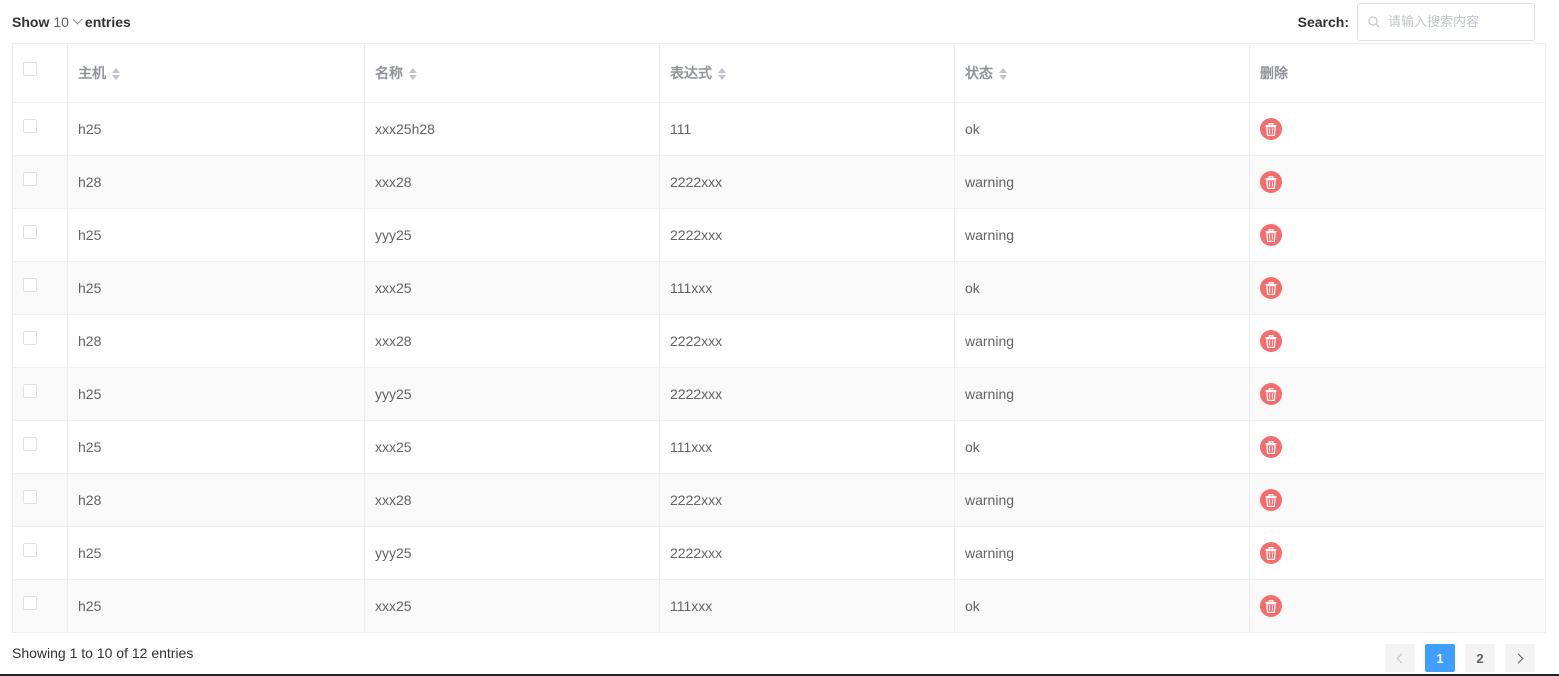 The width and height of the screenshot is (1559, 676). What do you see at coordinates (1323, 22) in the screenshot?
I see `search-label: Search:` at bounding box center [1323, 22].